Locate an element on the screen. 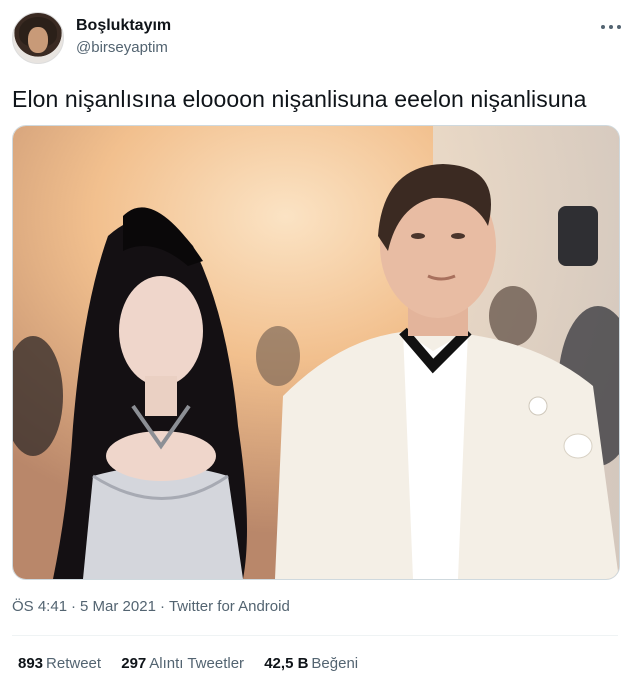 Image resolution: width=635 pixels, height=679 pixels. quotes-count: 297 is located at coordinates (134, 663).